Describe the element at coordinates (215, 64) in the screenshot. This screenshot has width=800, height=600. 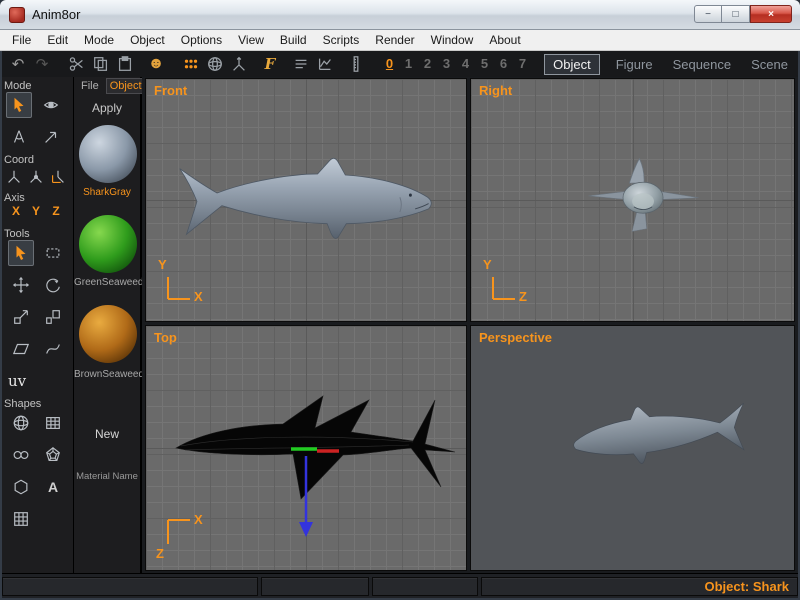
I see `wire-sphere-icon` at that location.